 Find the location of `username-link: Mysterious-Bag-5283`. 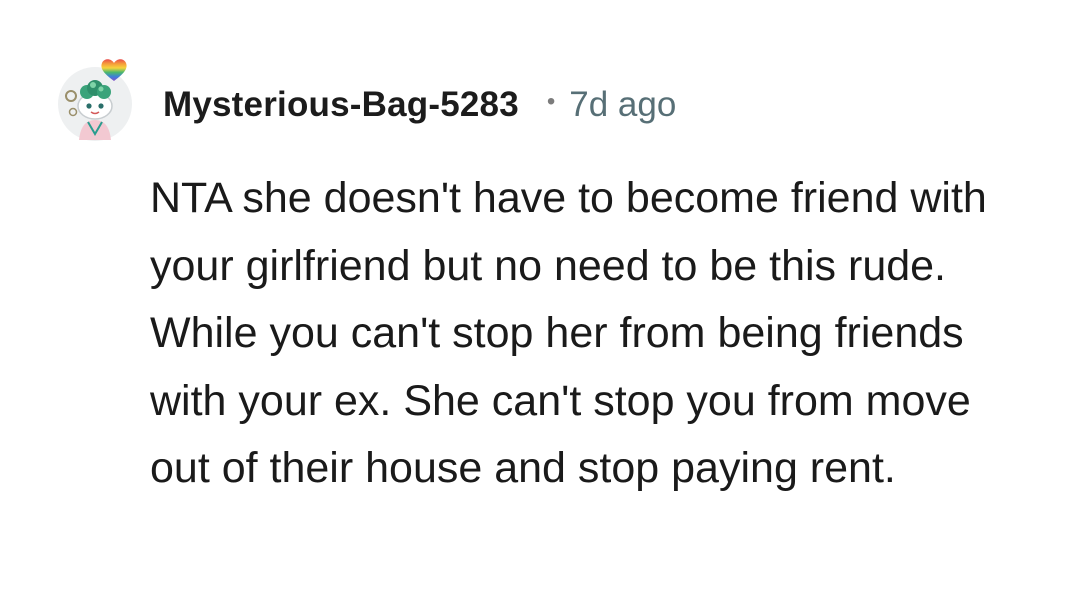

username-link: Mysterious-Bag-5283 is located at coordinates (341, 105).